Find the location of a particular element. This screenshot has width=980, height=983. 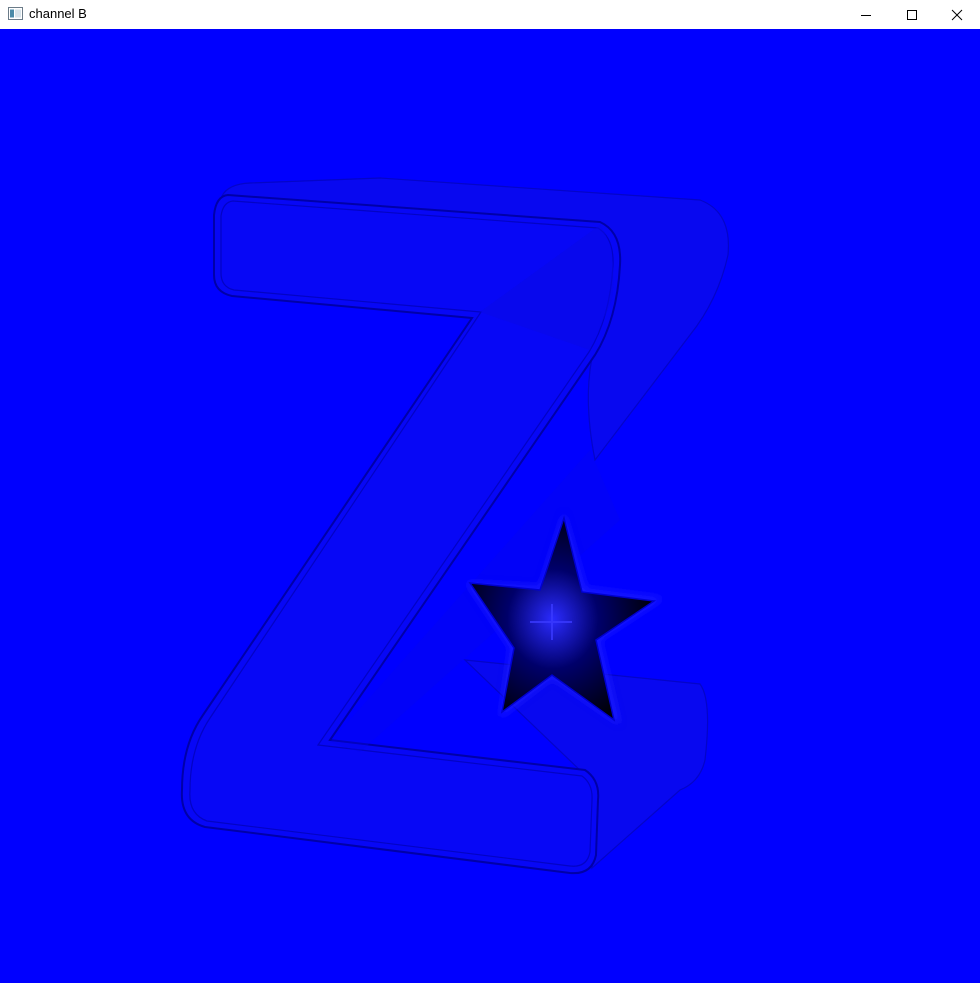

close-icon is located at coordinates (957, 14).